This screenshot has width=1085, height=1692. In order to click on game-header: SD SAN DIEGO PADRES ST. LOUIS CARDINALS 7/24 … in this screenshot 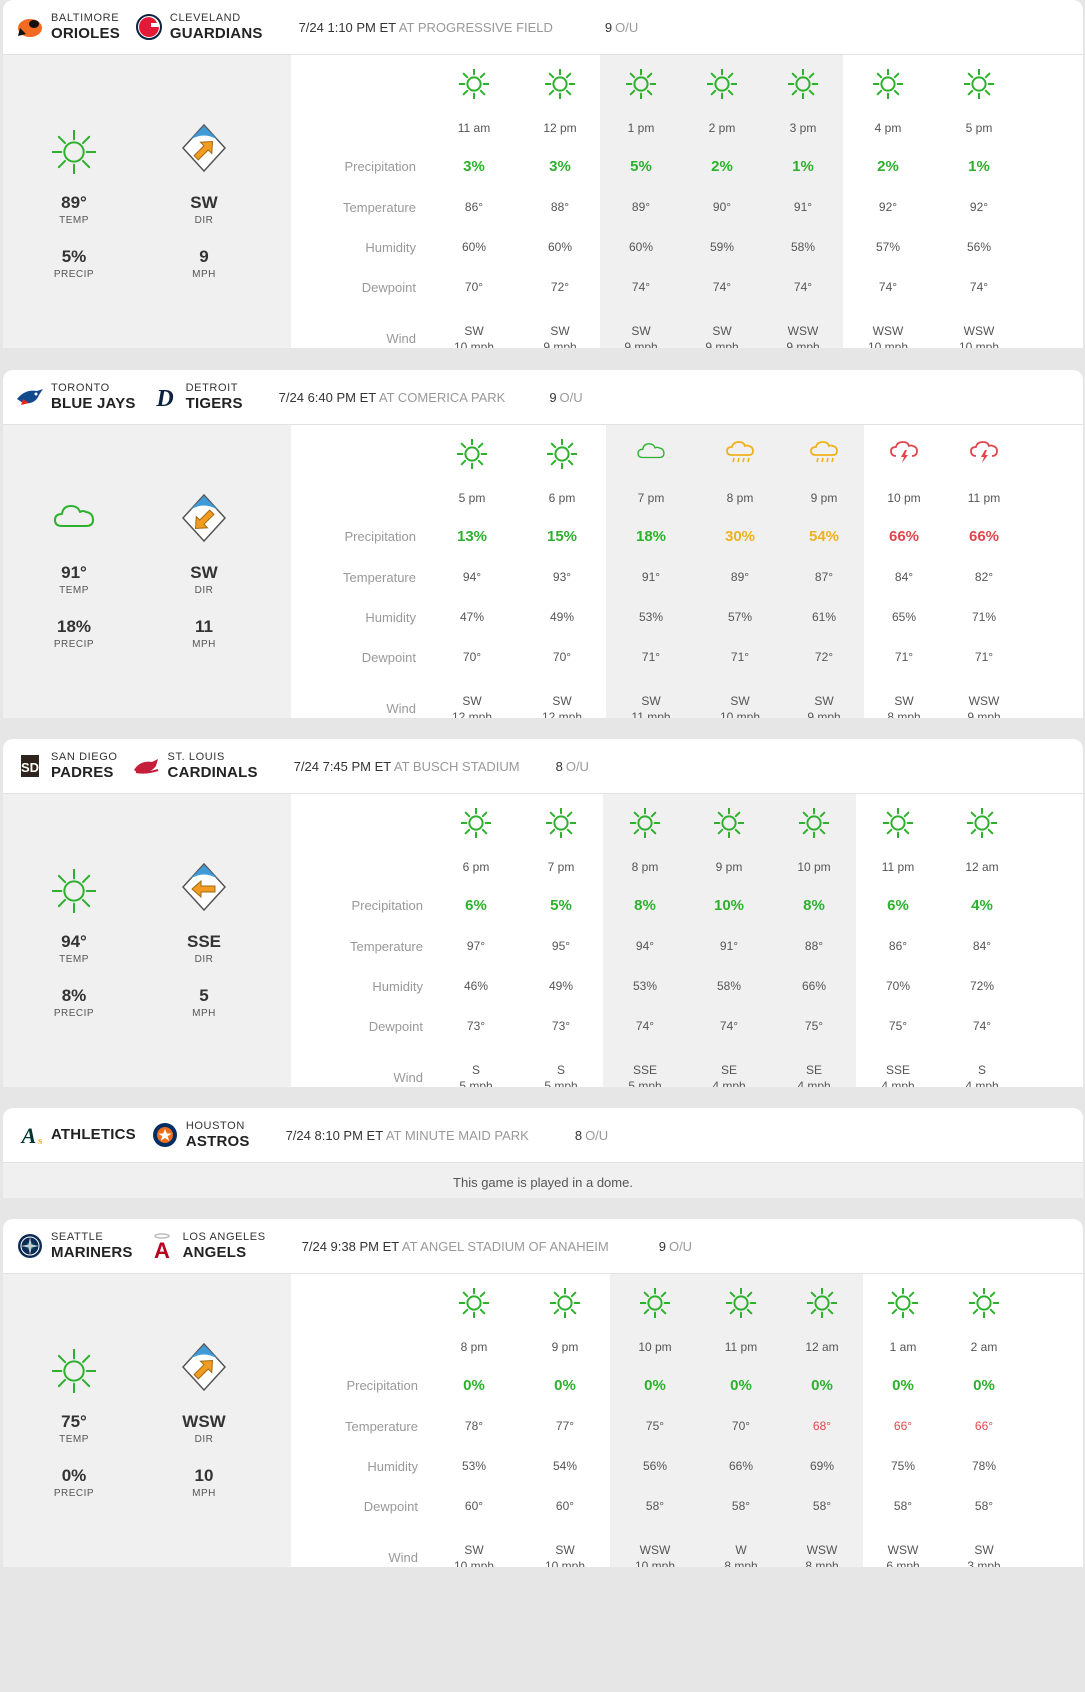, I will do `click(543, 766)`.